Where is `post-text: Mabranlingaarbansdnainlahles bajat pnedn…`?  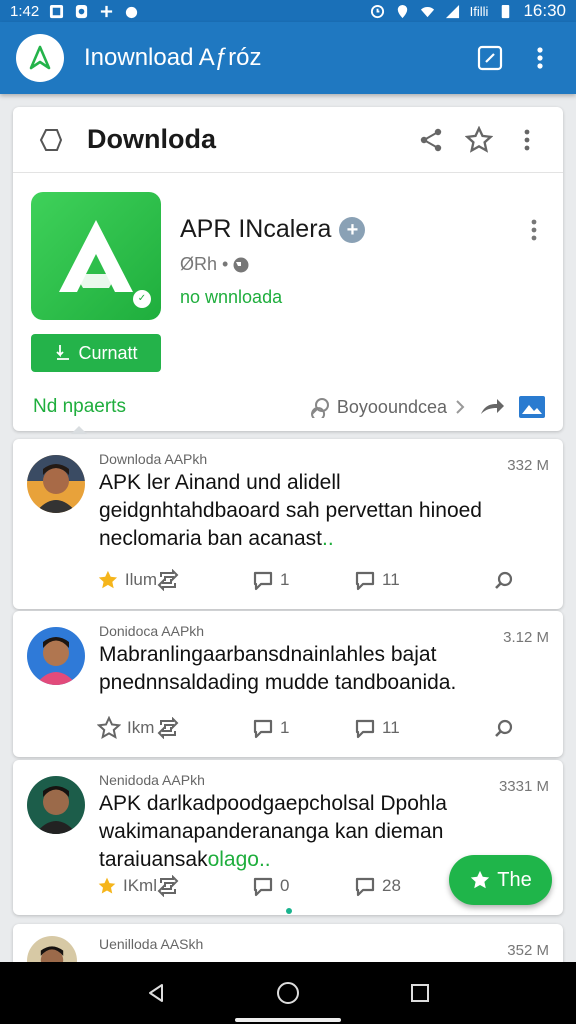 post-text: Mabranlingaarbansdnainlahles bajat pnedn… is located at coordinates (307, 669).